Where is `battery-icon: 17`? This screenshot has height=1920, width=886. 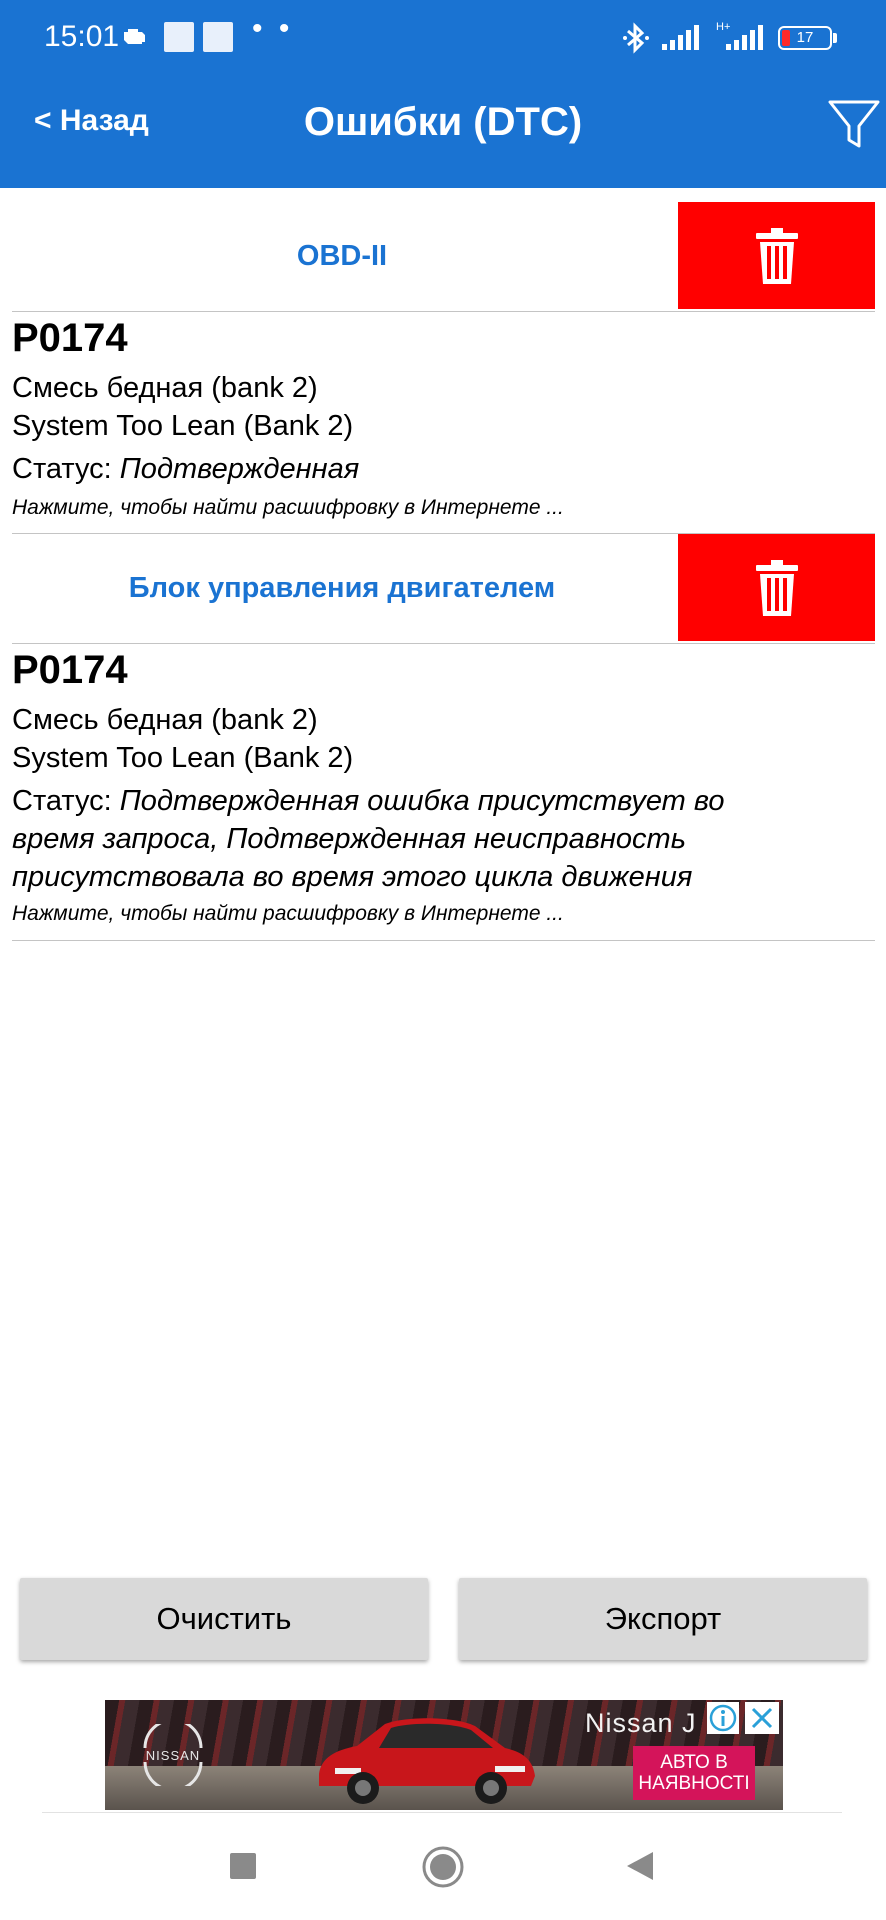 battery-icon: 17 is located at coordinates (805, 38).